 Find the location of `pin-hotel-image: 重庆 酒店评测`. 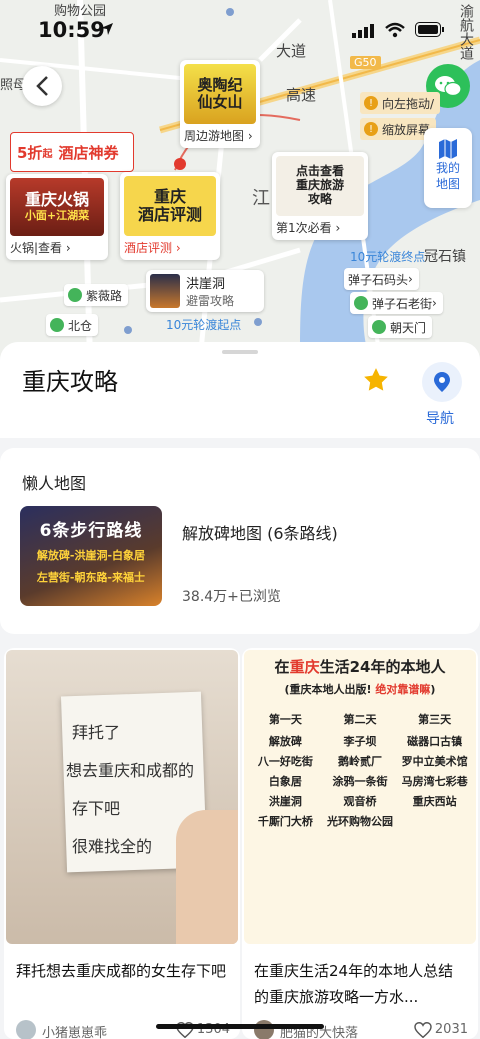

pin-hotel-image: 重庆 酒店评测 is located at coordinates (170, 206).